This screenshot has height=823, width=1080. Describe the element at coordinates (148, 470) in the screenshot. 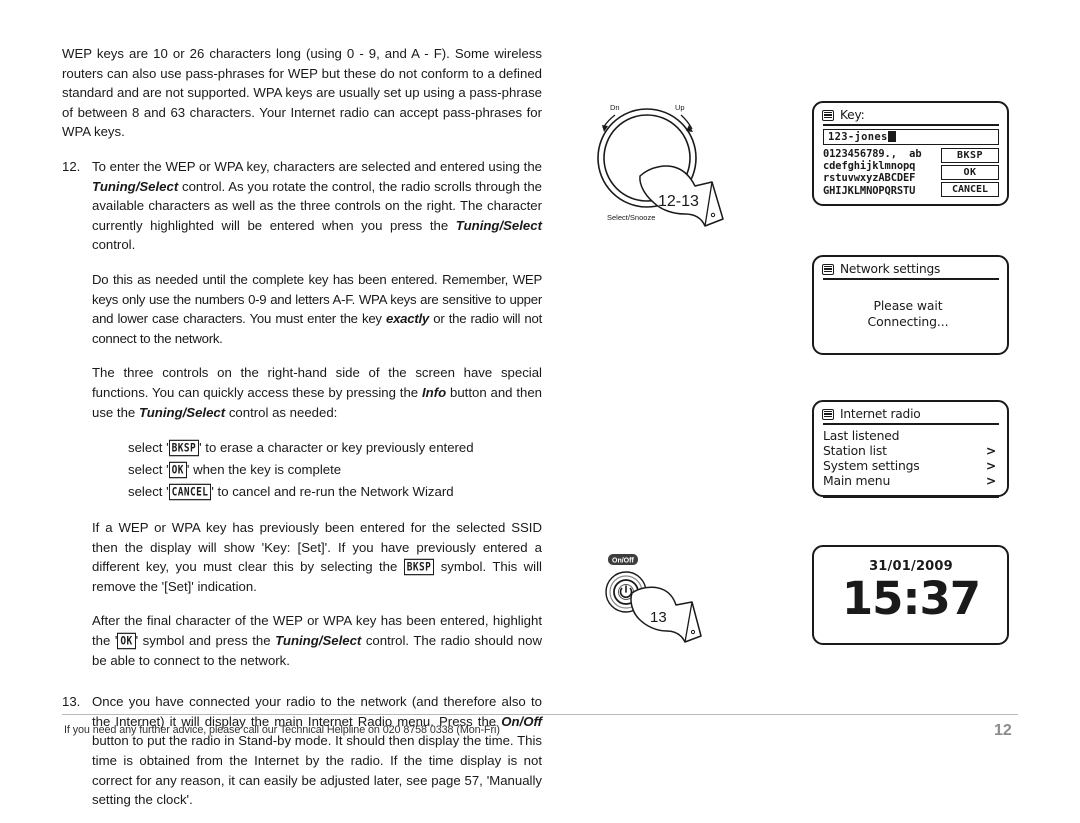

I see `bullet-ok-pre: select '` at that location.